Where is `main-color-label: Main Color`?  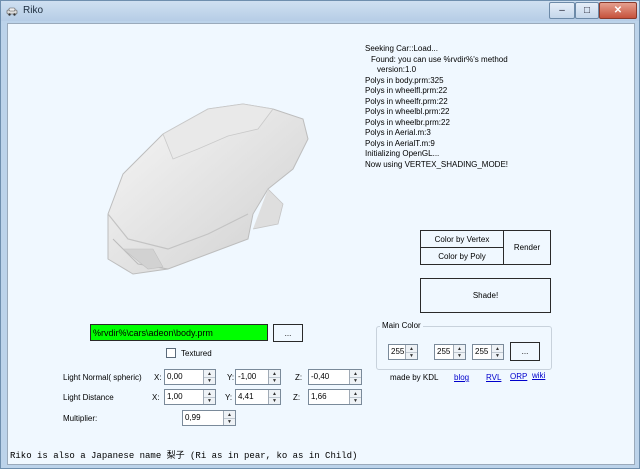 main-color-label: Main Color is located at coordinates (401, 325).